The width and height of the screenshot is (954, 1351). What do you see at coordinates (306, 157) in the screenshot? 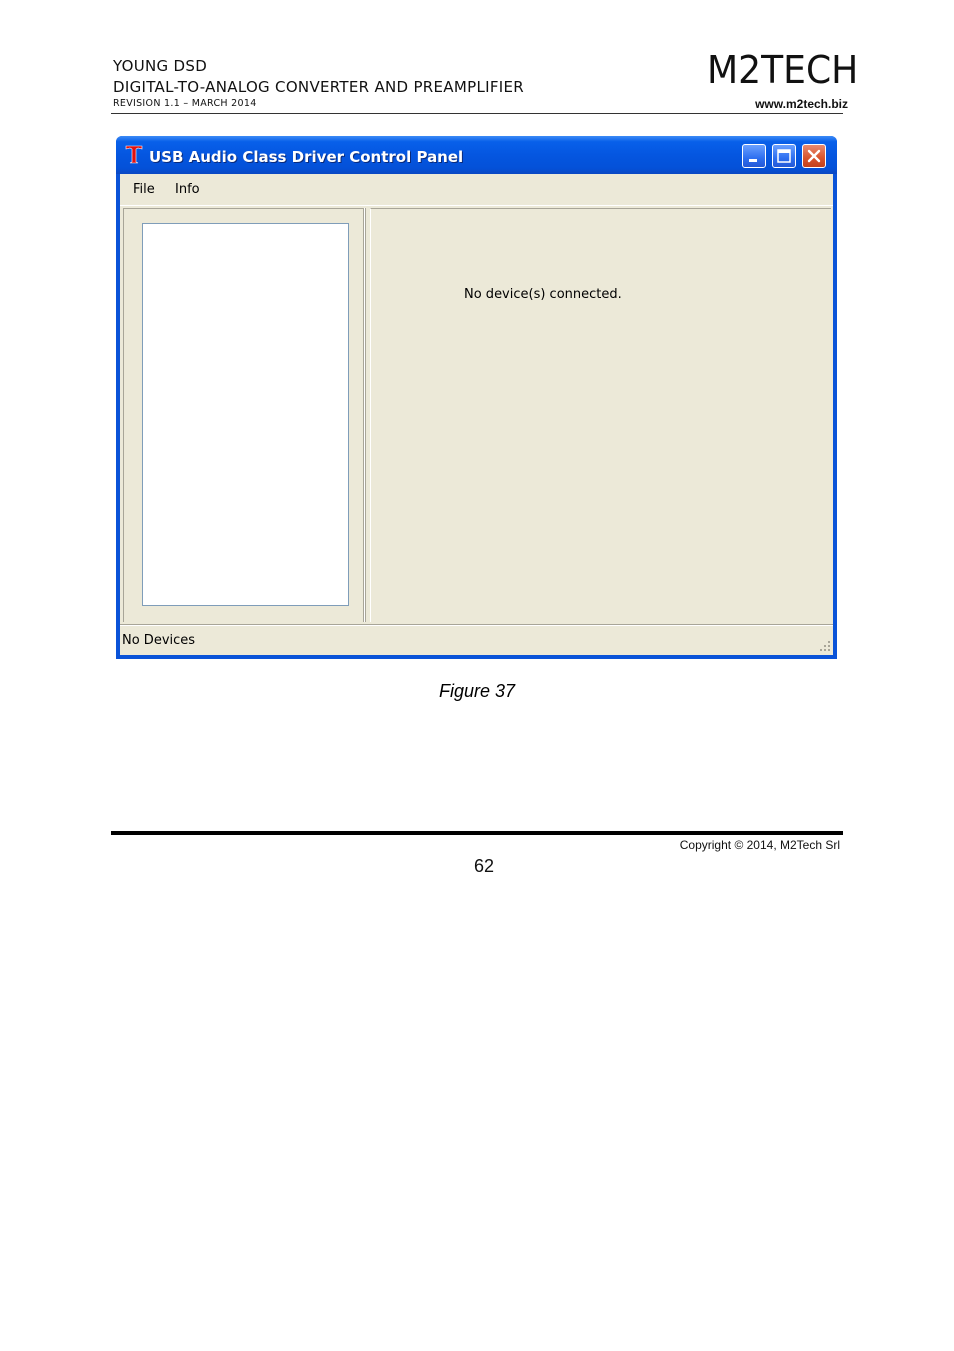
I see `window-title: USB Audio Class Driver Control Panel` at bounding box center [306, 157].